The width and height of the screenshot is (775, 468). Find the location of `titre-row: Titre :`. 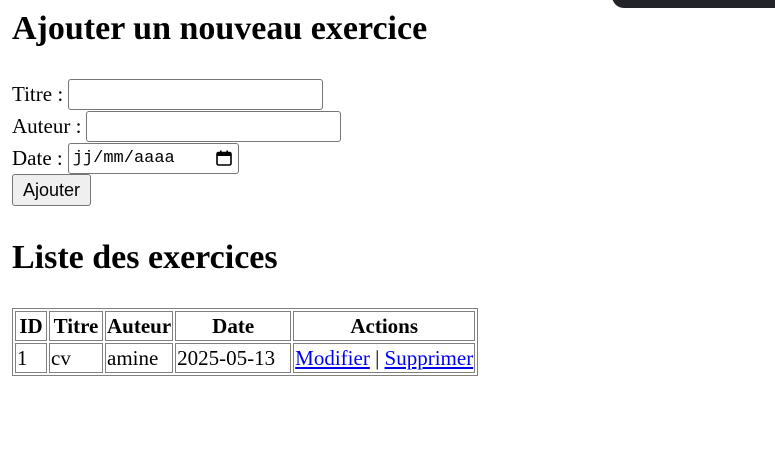

titre-row: Titre : is located at coordinates (168, 94).